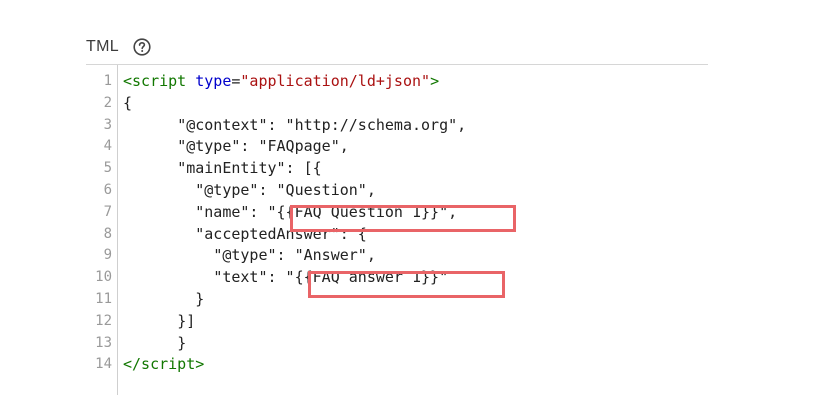 The height and width of the screenshot is (414, 814). I want to click on line-text: }], so click(159, 321).